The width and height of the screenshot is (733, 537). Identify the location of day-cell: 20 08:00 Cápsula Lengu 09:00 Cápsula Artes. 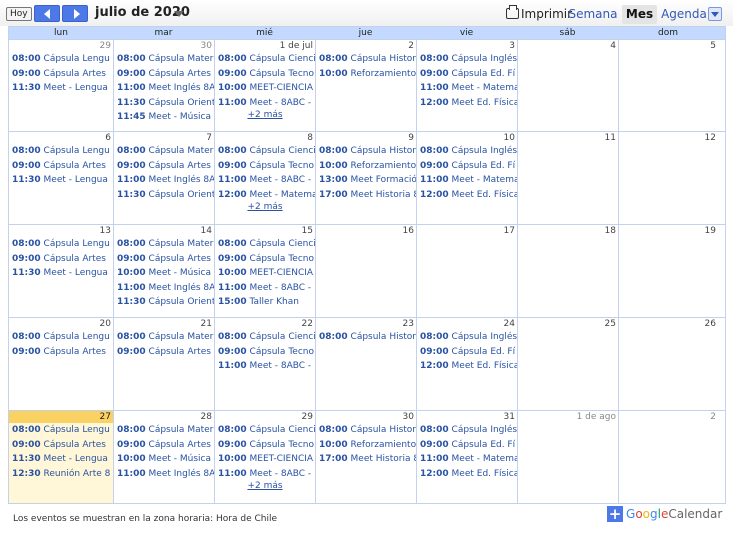
(61, 364).